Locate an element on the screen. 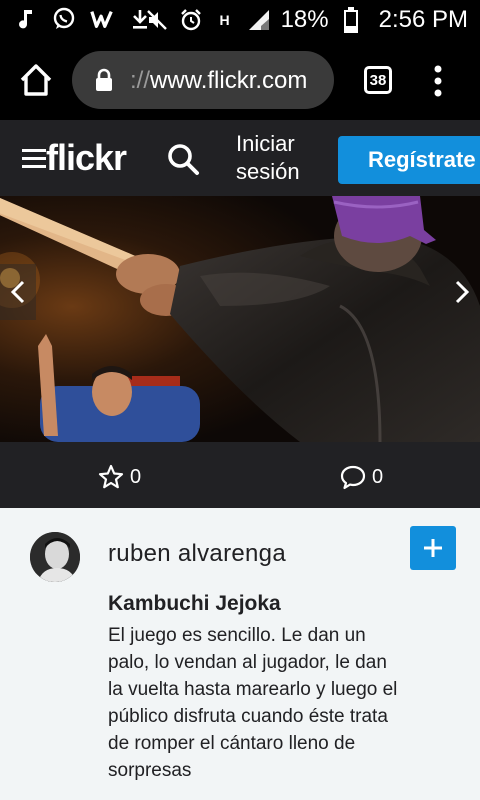  avatar-image is located at coordinates (55, 557).